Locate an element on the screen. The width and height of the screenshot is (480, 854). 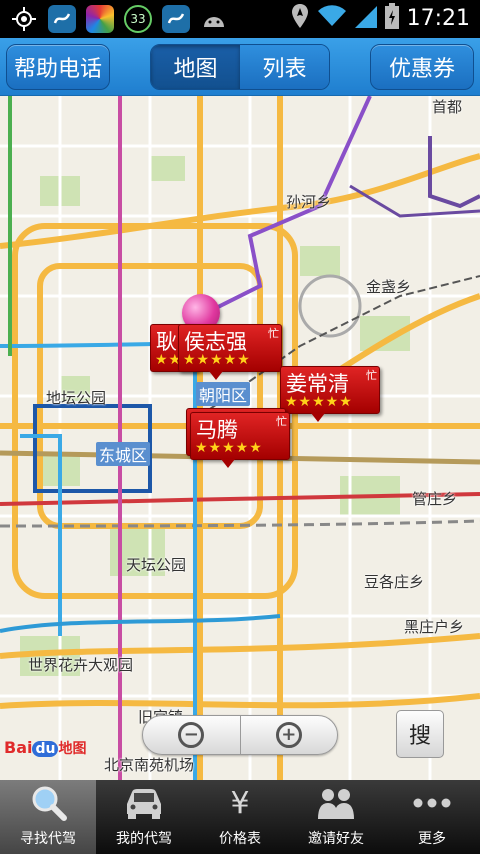
view-toggle: 地图 列表 is located at coordinates (240, 67).